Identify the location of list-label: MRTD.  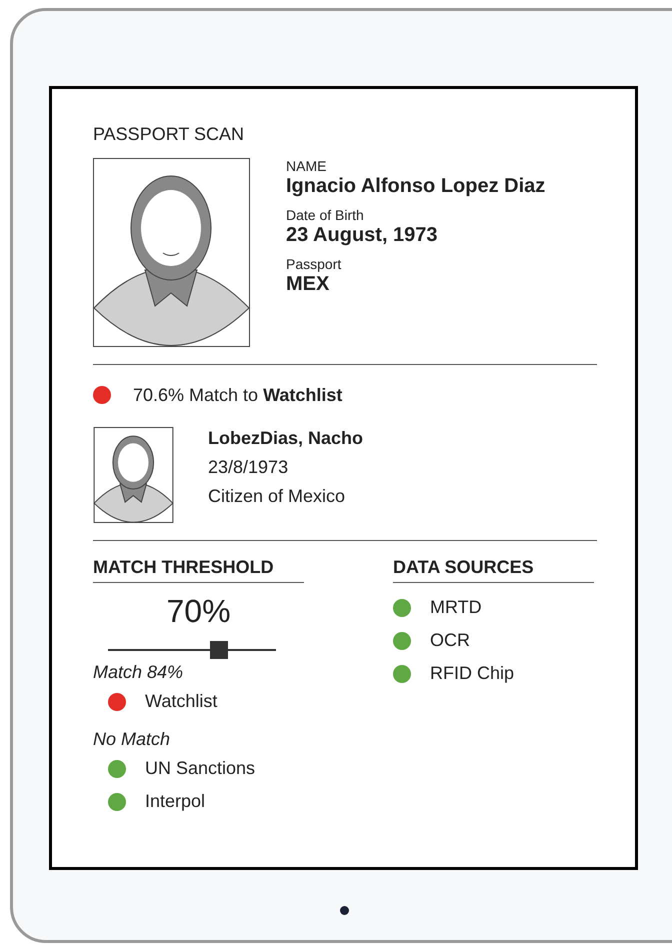
(456, 607).